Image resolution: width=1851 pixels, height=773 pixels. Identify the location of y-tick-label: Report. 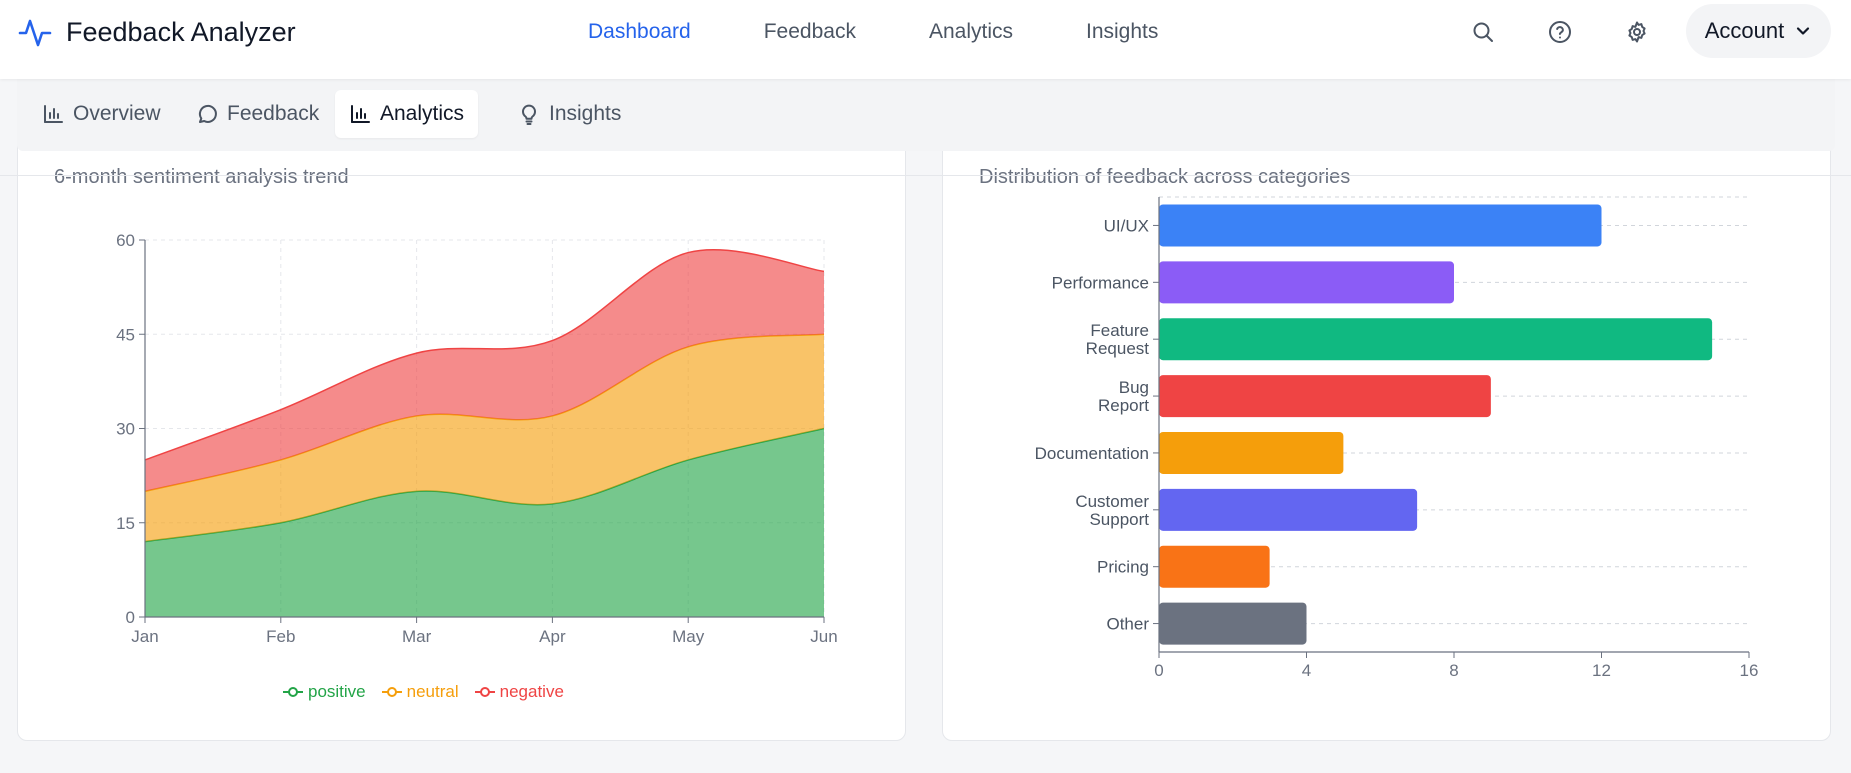
(1123, 405).